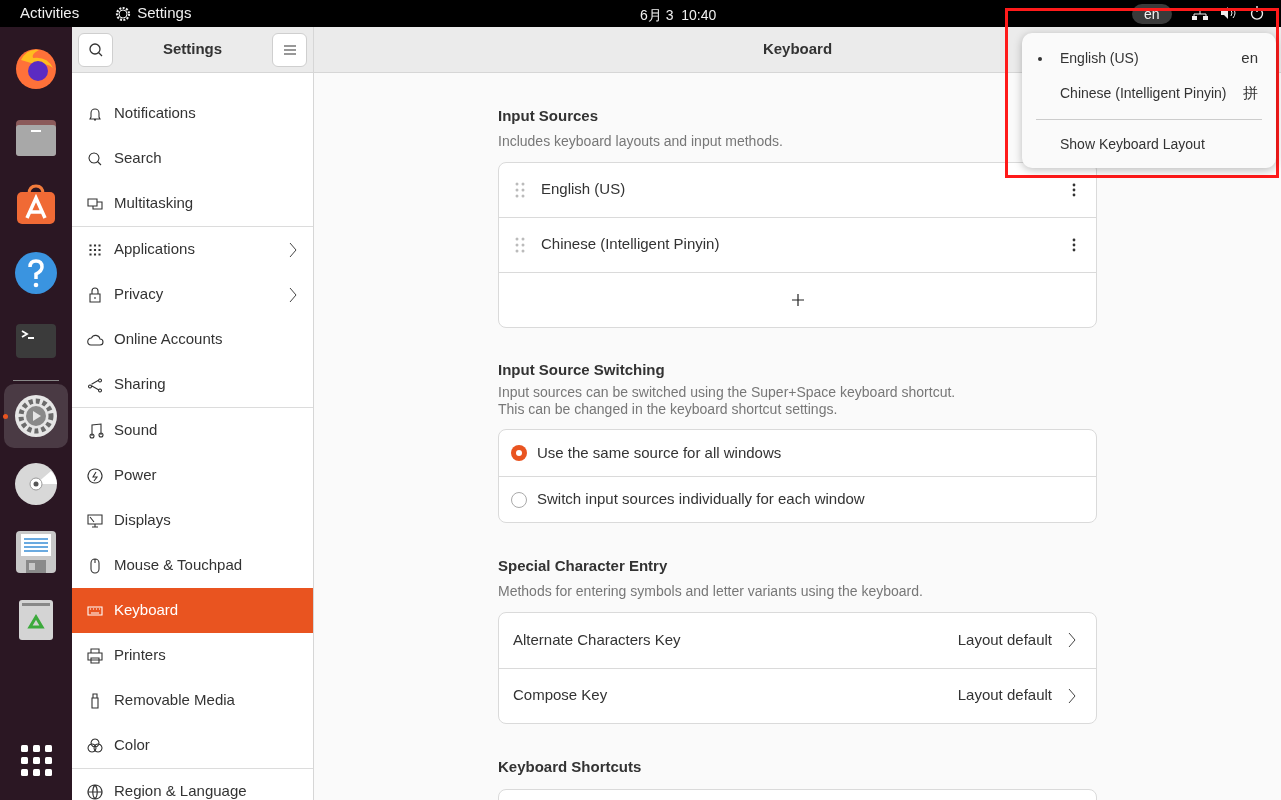  What do you see at coordinates (36, 484) in the screenshot?
I see `disc-icon` at bounding box center [36, 484].